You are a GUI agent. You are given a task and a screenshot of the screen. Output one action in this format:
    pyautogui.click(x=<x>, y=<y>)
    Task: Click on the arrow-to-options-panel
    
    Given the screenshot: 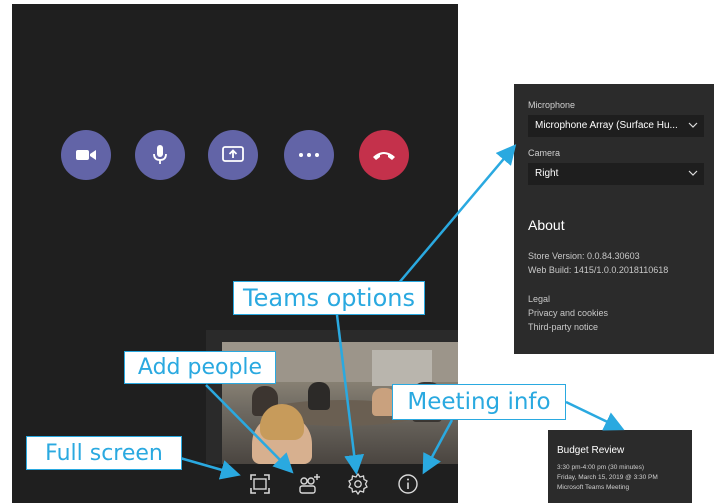 What is the action you would take?
    pyautogui.click(x=457, y=214)
    